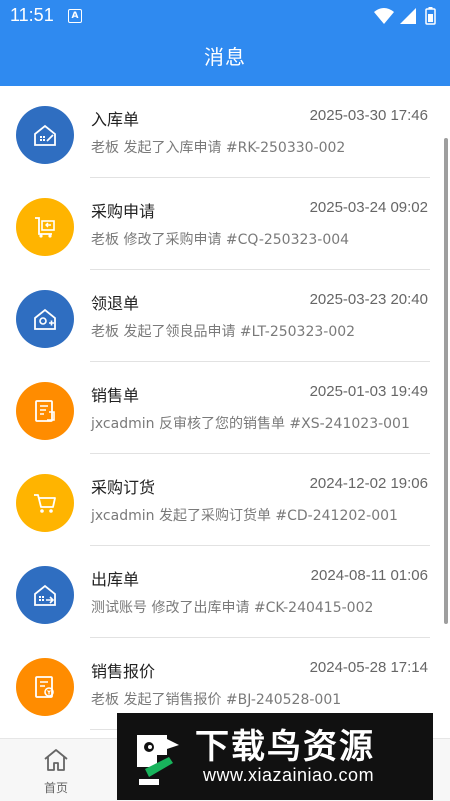 The height and width of the screenshot is (801, 450). I want to click on message-title: 销售报价, so click(123, 671).